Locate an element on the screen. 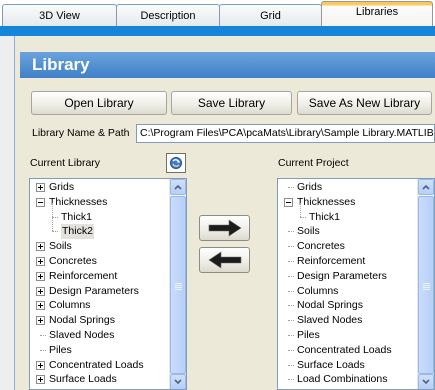  tree-item-label: Slaved Nodes is located at coordinates (330, 320).